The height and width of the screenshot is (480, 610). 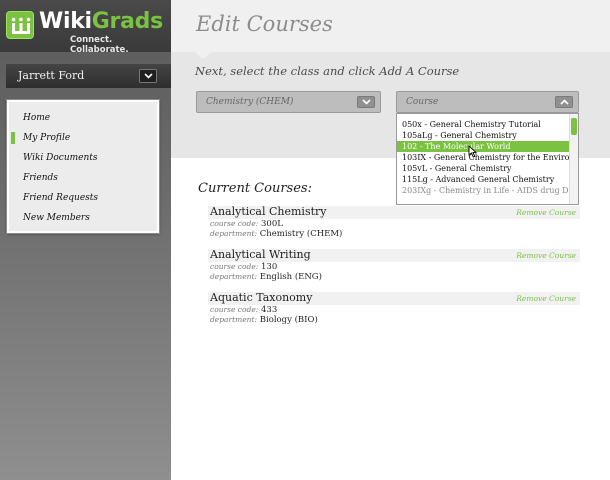 What do you see at coordinates (92, 76) in the screenshot?
I see `user-menu: Jarrett Ford` at bounding box center [92, 76].